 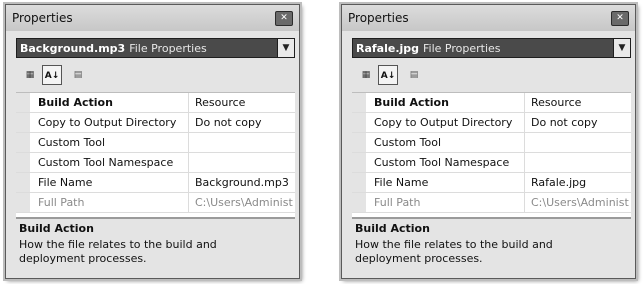 I want to click on object-selector: Rafale.jpg File Properties ▼, so click(x=491, y=48).